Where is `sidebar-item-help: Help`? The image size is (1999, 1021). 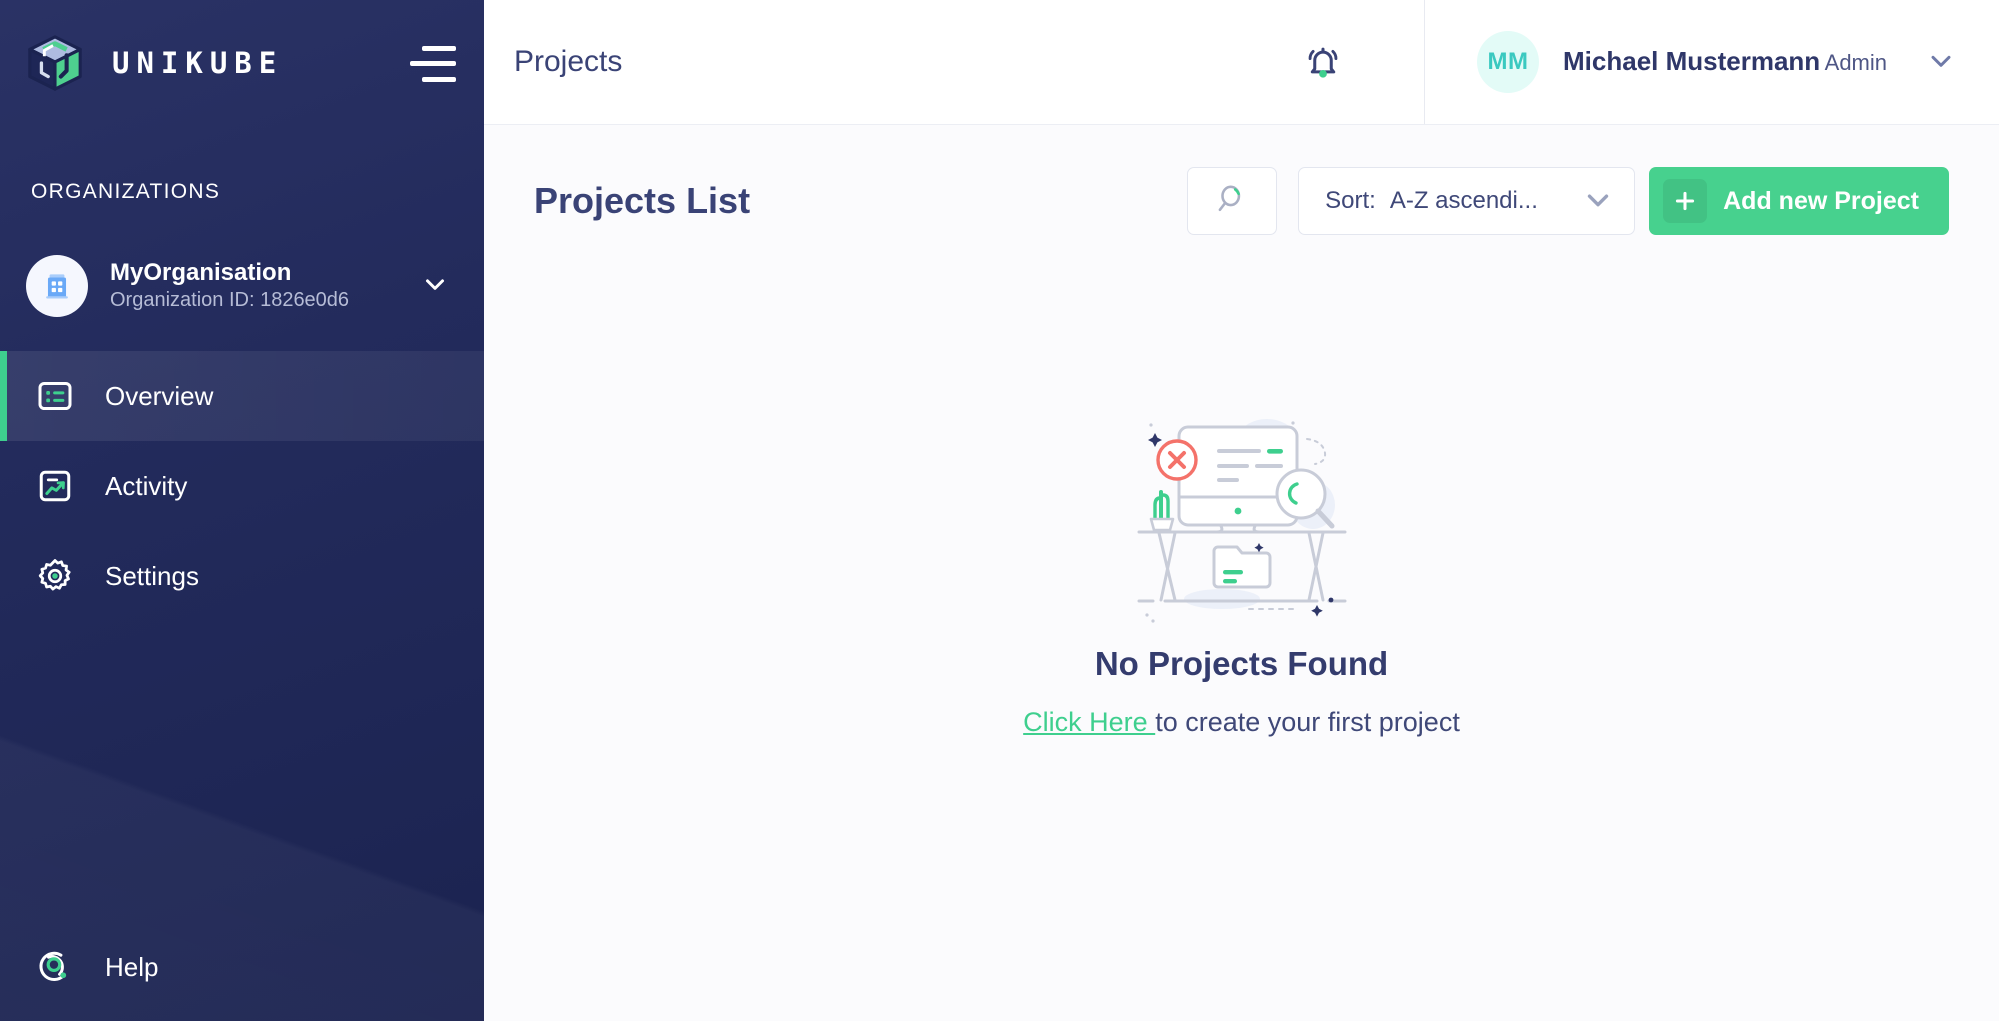
sidebar-item-help: Help is located at coordinates (242, 967).